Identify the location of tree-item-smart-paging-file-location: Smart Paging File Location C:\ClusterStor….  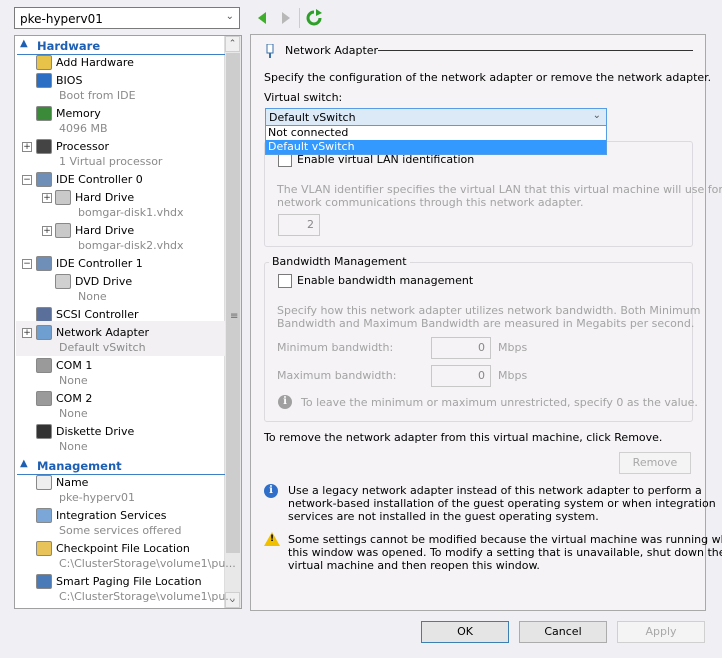
(126, 590).